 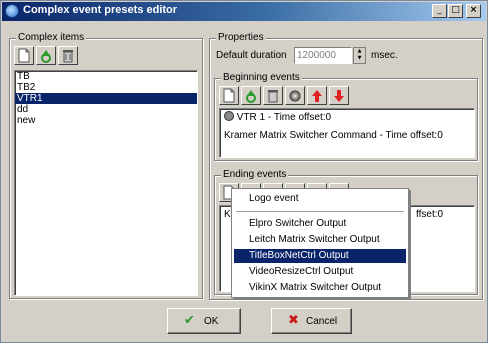 What do you see at coordinates (320, 199) in the screenshot?
I see `menu-item-logo-event: Logo event` at bounding box center [320, 199].